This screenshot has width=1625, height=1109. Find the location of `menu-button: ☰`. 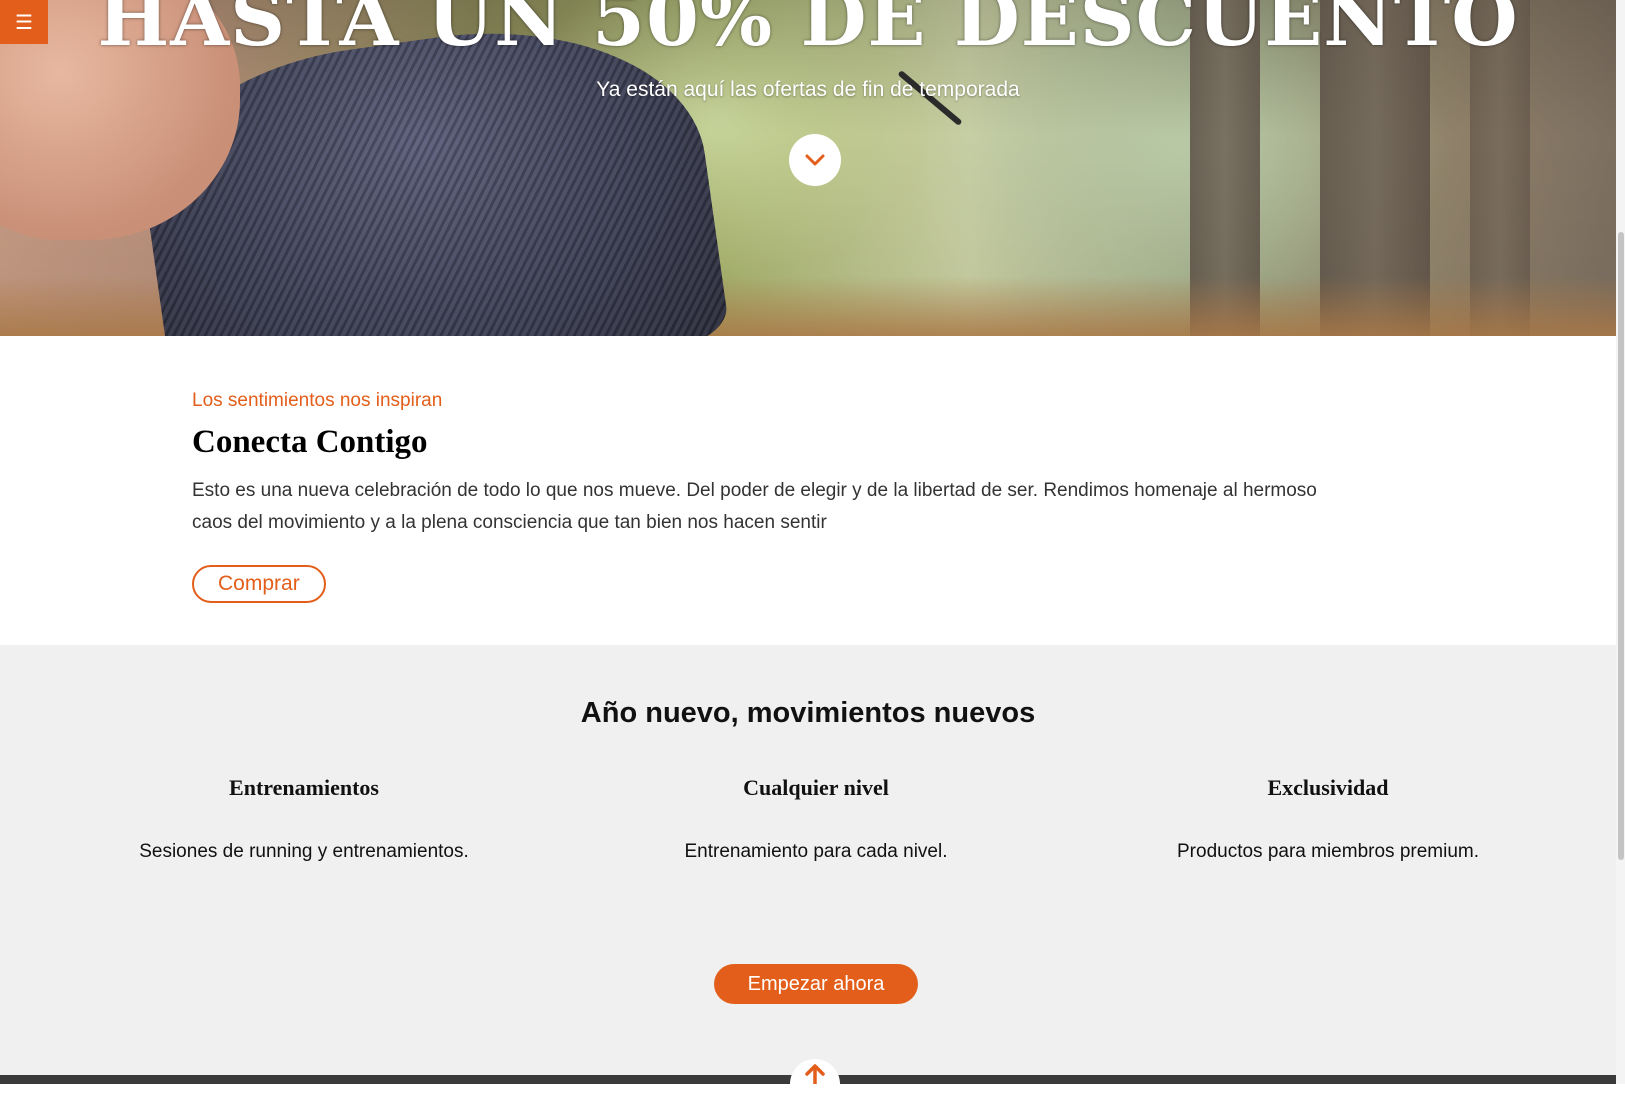

menu-button: ☰ is located at coordinates (24, 22).